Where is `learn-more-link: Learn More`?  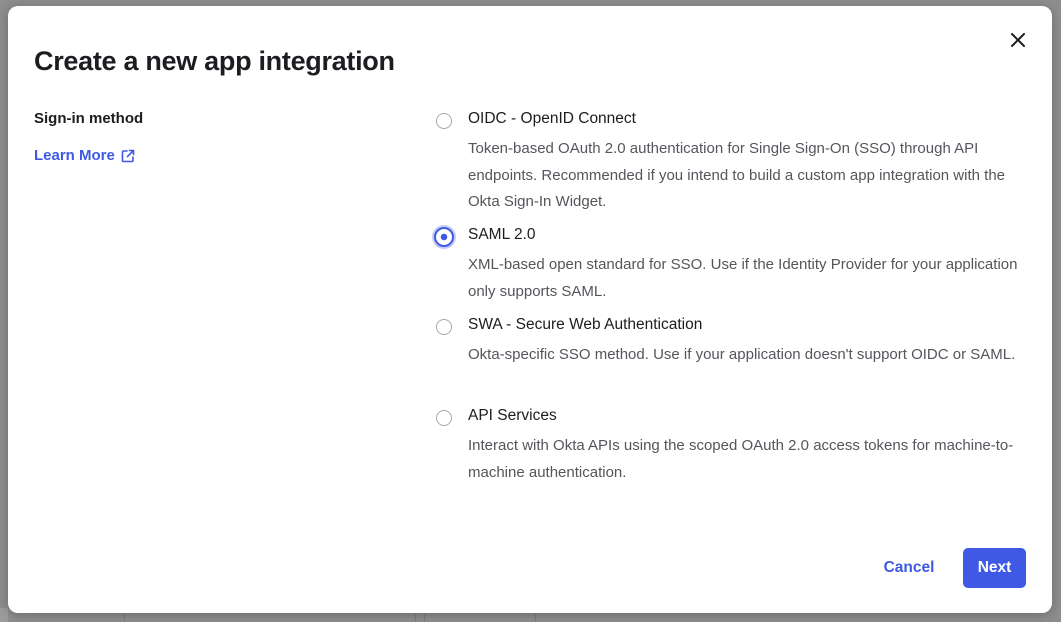
learn-more-link: Learn More is located at coordinates (84, 155).